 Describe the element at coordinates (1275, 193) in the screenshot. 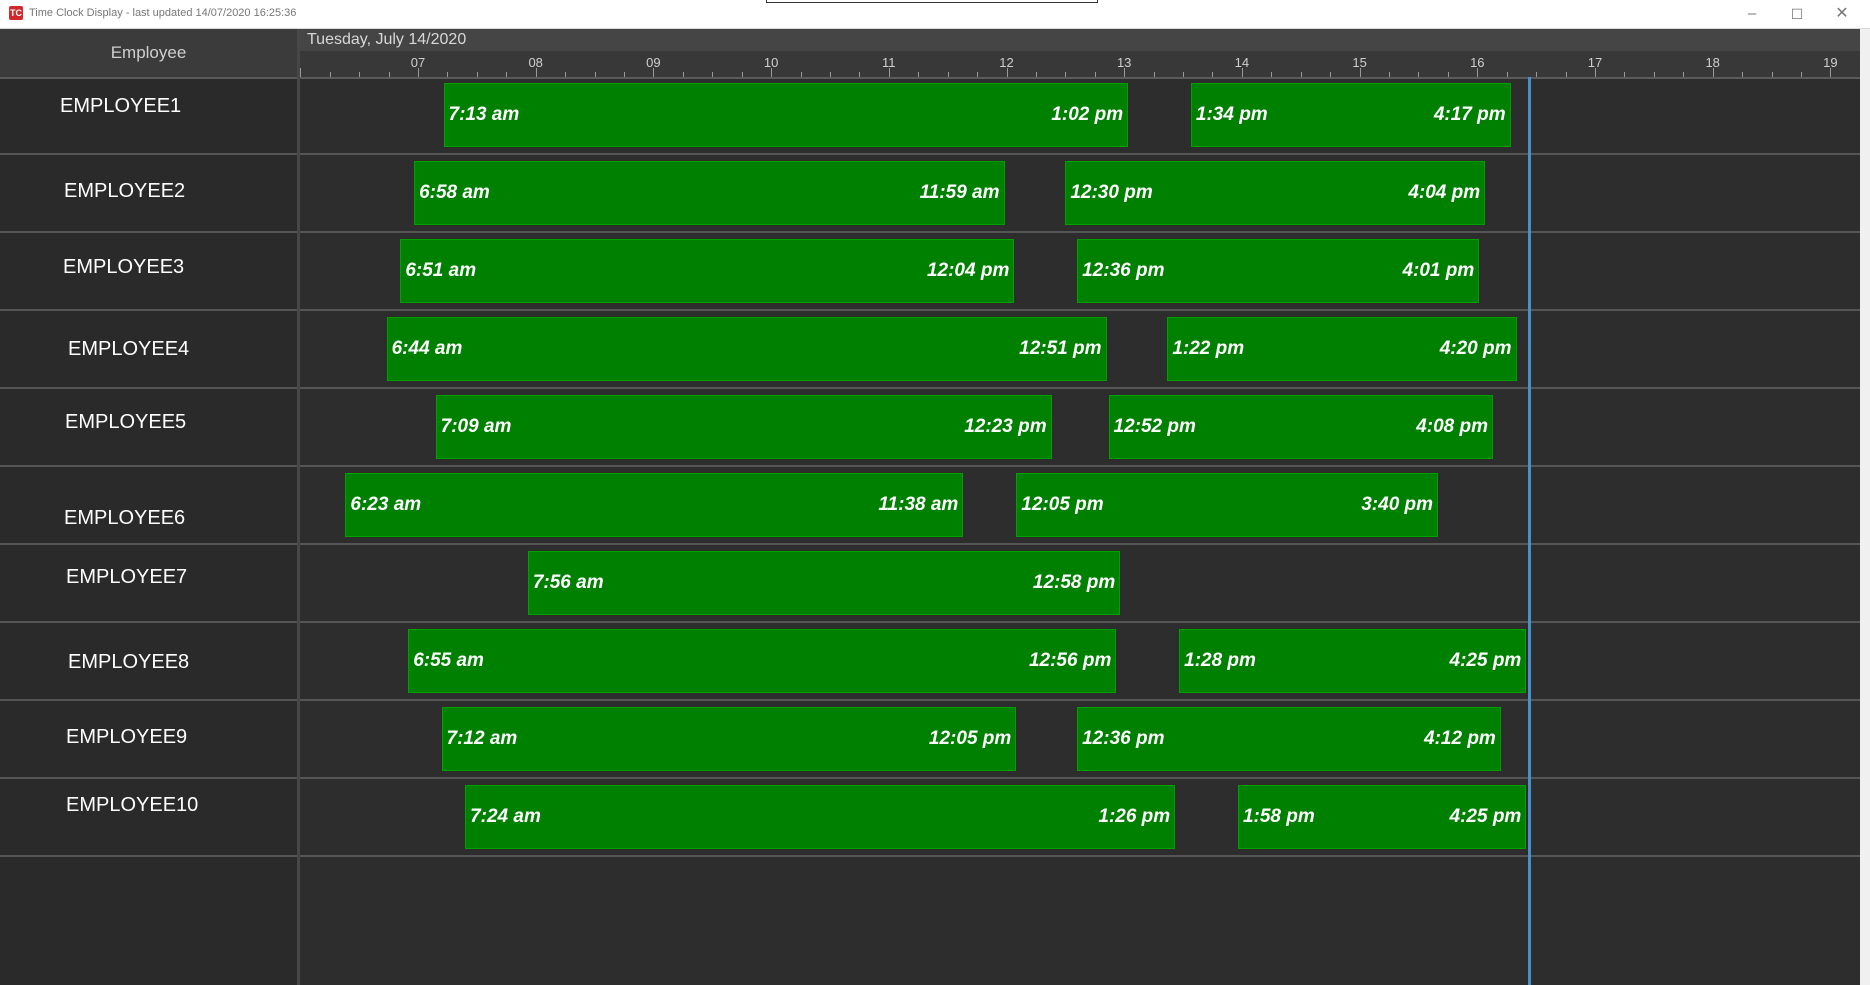

I see `shift-bar: 12:30 pm 4:04 pm` at that location.